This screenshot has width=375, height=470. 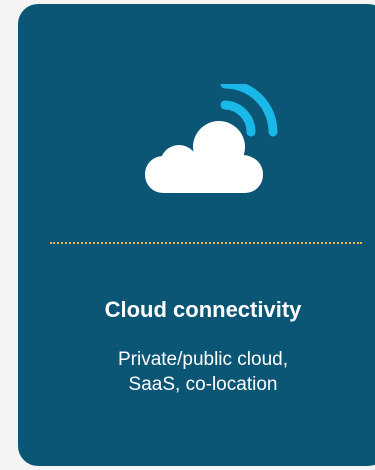 What do you see at coordinates (196, 372) in the screenshot?
I see `card-description: Private/public cloud, SaaS, co-location` at bounding box center [196, 372].